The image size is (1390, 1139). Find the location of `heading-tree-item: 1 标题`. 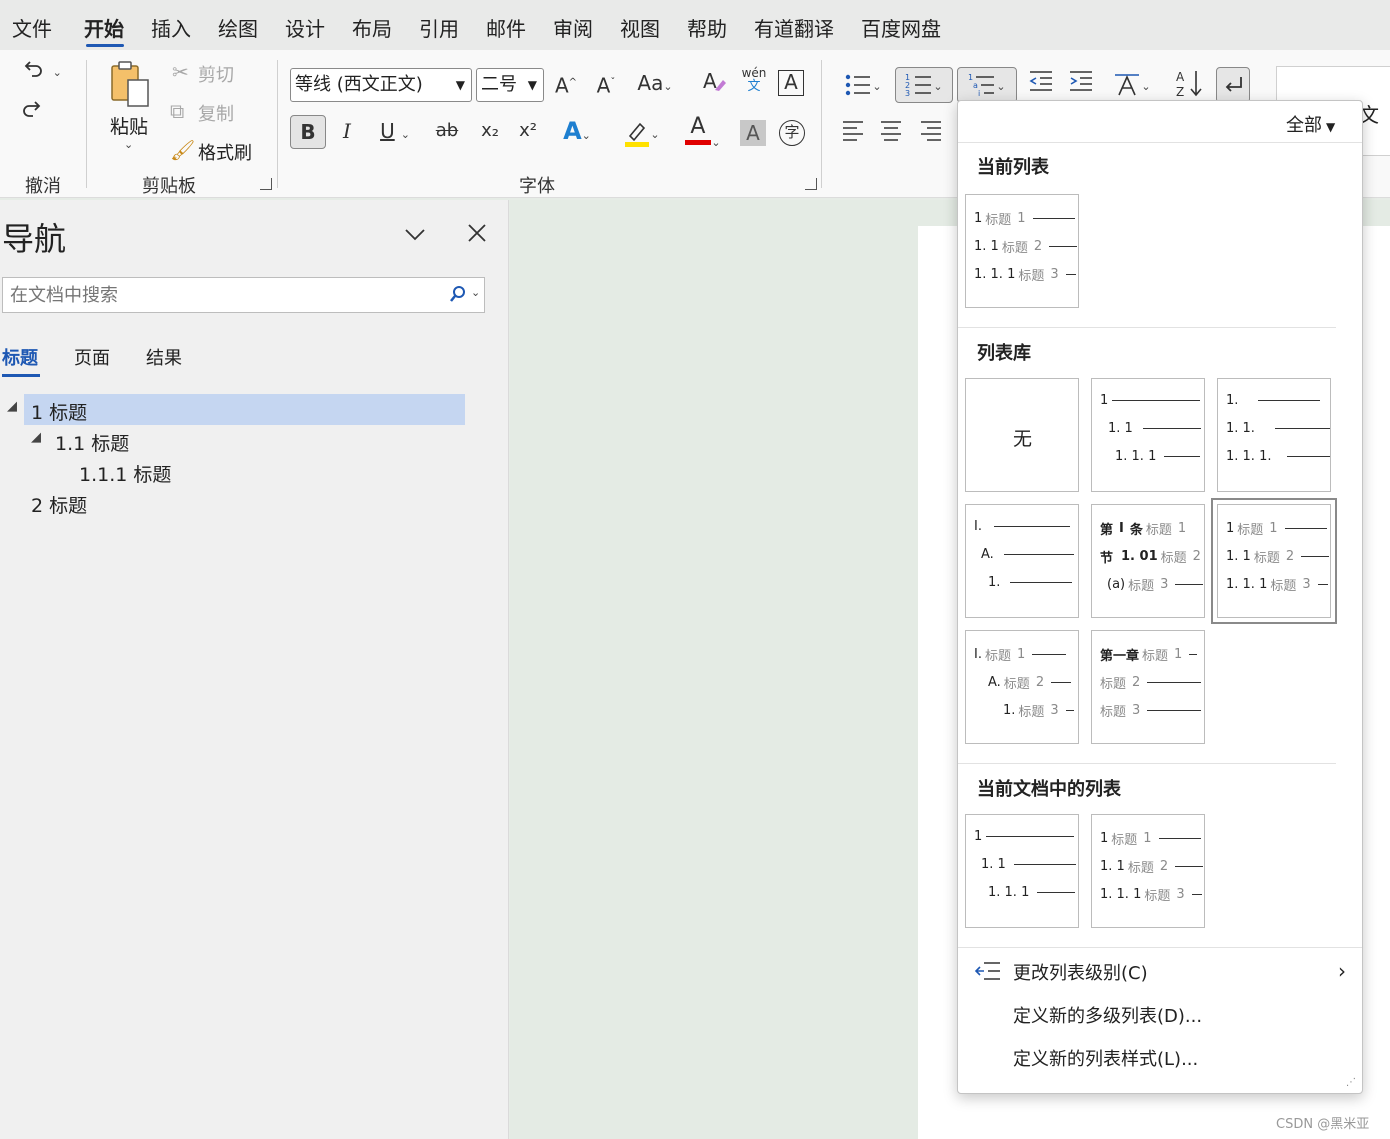

heading-tree-item: 1 标题 is located at coordinates (59, 411).